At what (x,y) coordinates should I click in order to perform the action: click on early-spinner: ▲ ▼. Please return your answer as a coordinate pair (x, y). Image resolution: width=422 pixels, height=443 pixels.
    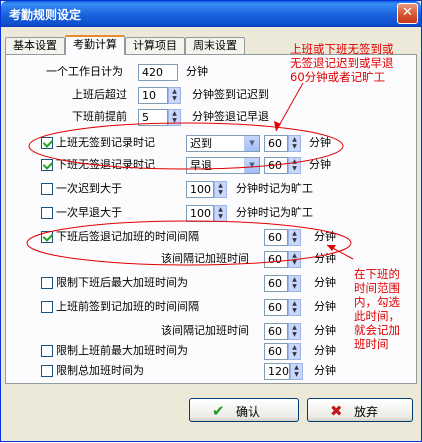
    Looking at the image, I should click on (174, 117).